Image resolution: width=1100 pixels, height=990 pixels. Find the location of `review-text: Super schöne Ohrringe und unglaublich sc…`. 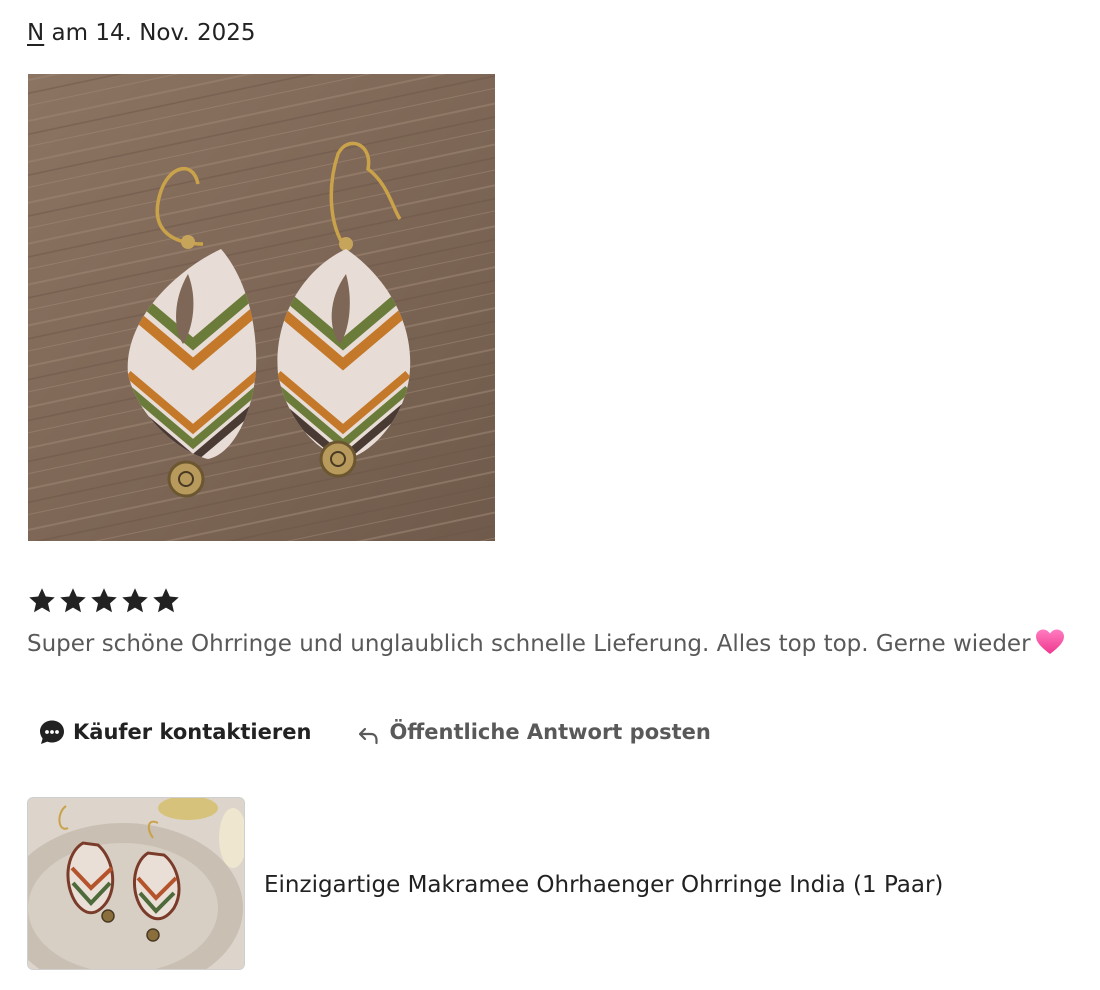

review-text: Super schöne Ohrringe und unglaublich sc… is located at coordinates (546, 645).